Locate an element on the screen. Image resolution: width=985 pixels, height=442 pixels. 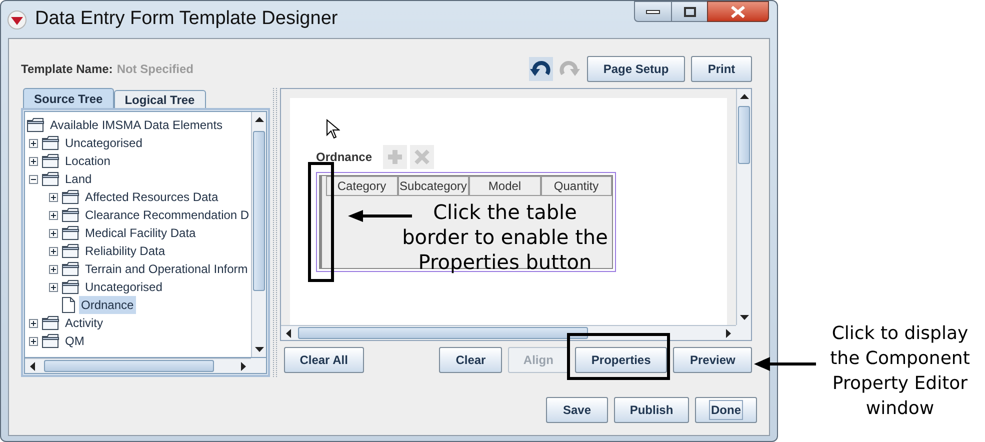
tab: Logical Tree is located at coordinates (160, 99).